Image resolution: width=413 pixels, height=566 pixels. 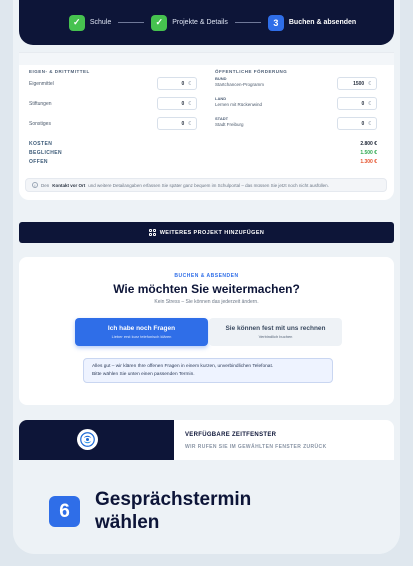 What do you see at coordinates (40, 124) in the screenshot?
I see `row-label: Sonstiges` at bounding box center [40, 124].